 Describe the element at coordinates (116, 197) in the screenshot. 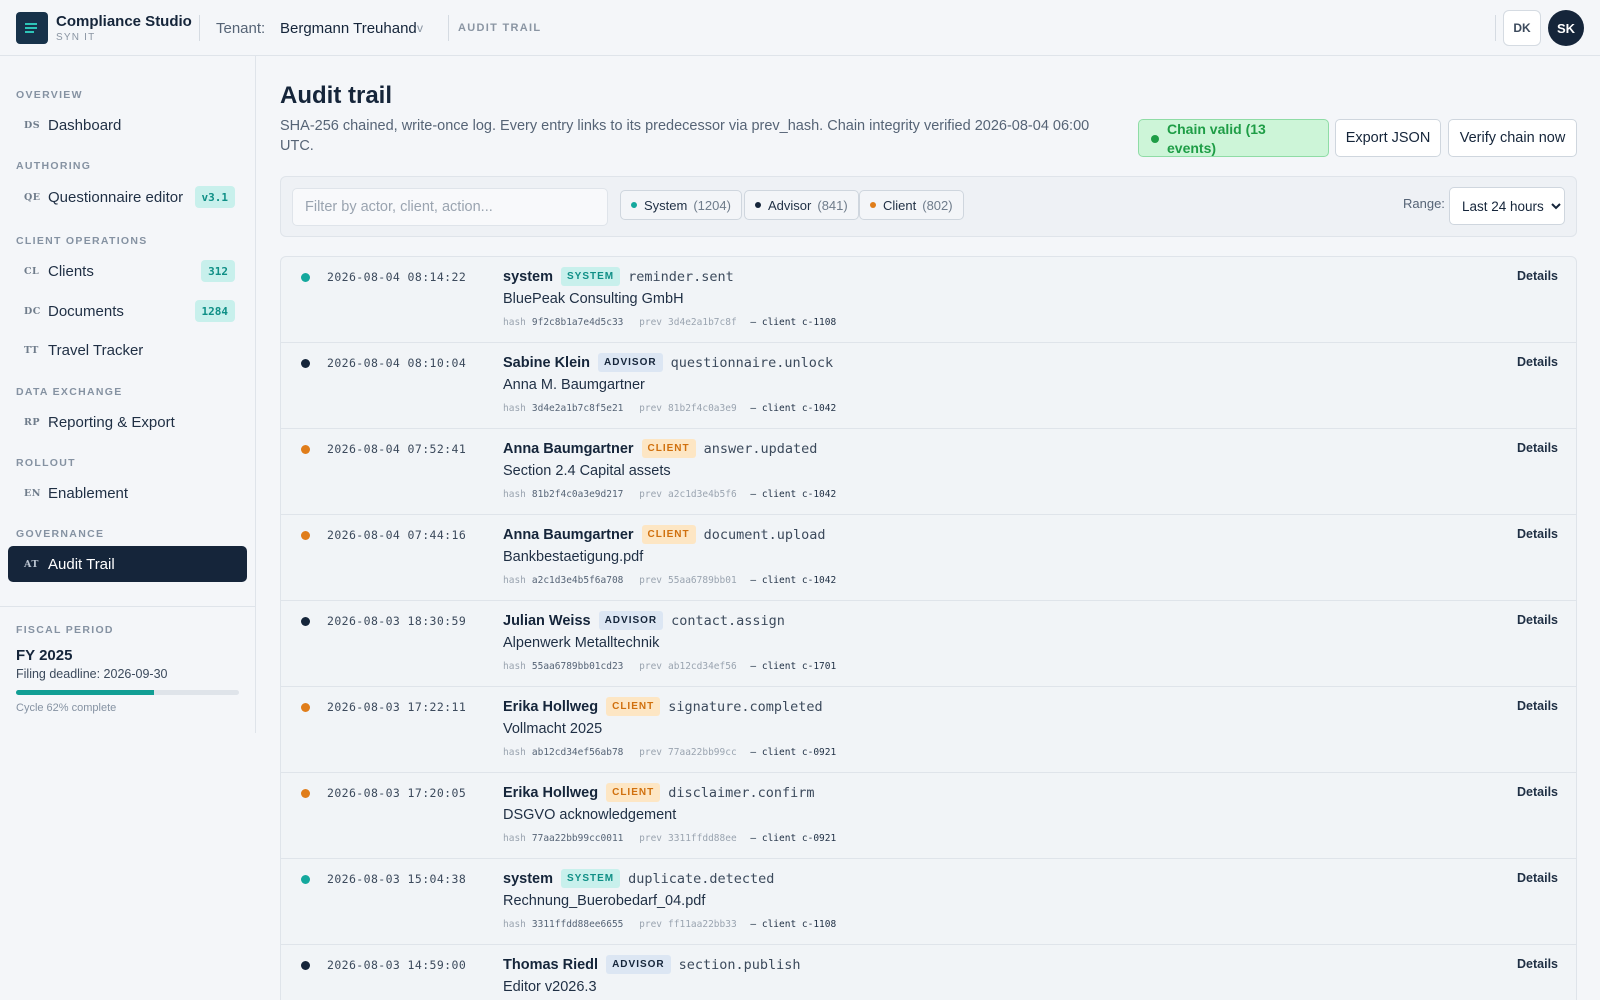

I see `sidebar-item-label: Questionnaire editor` at that location.